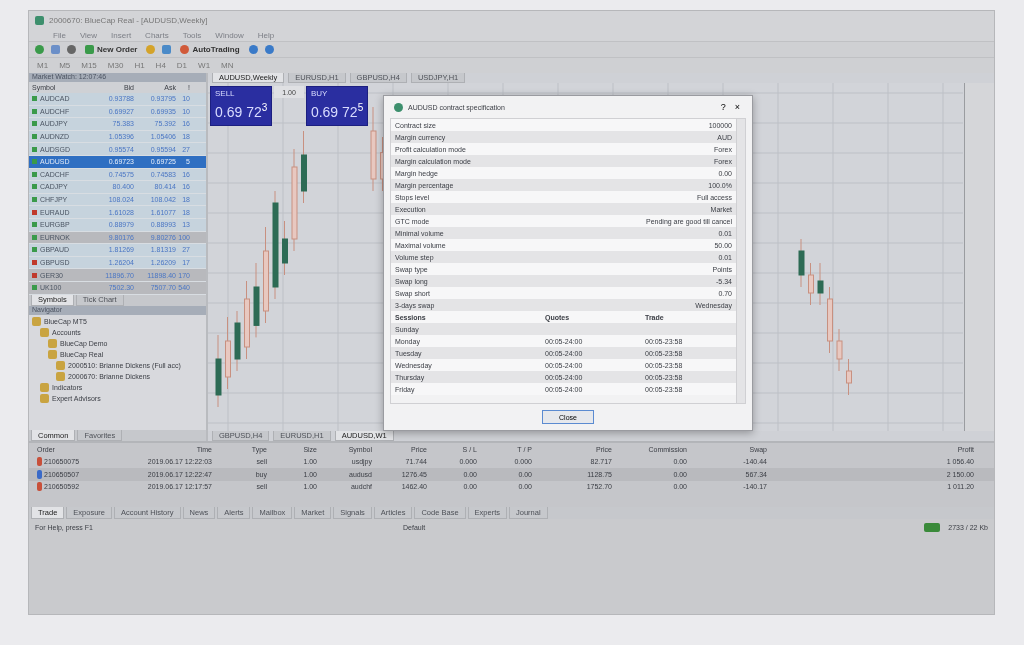 The width and height of the screenshot is (1024, 645). What do you see at coordinates (115, 65) in the screenshot?
I see `timeframe-button: M30` at bounding box center [115, 65].